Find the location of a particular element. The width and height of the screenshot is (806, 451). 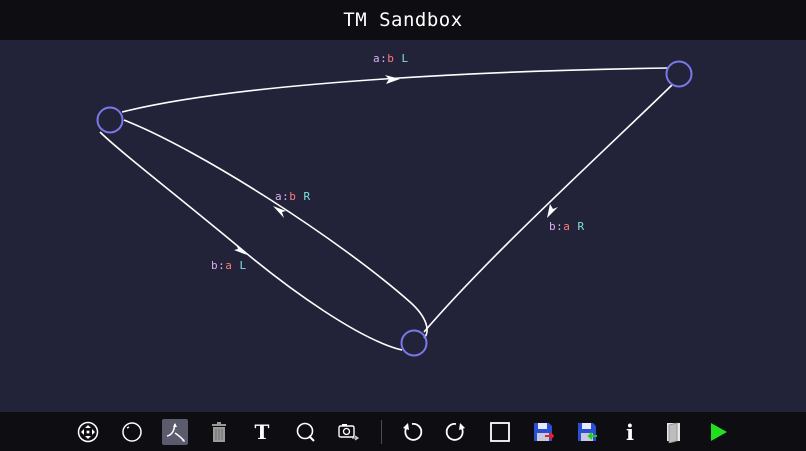

book-icon is located at coordinates (673, 432).